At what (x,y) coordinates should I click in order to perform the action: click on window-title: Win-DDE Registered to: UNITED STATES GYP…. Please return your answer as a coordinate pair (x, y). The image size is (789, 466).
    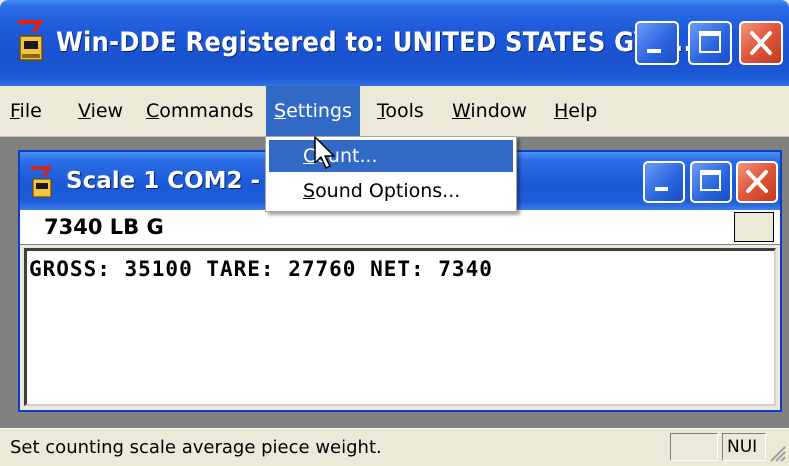
    Looking at the image, I should click on (374, 42).